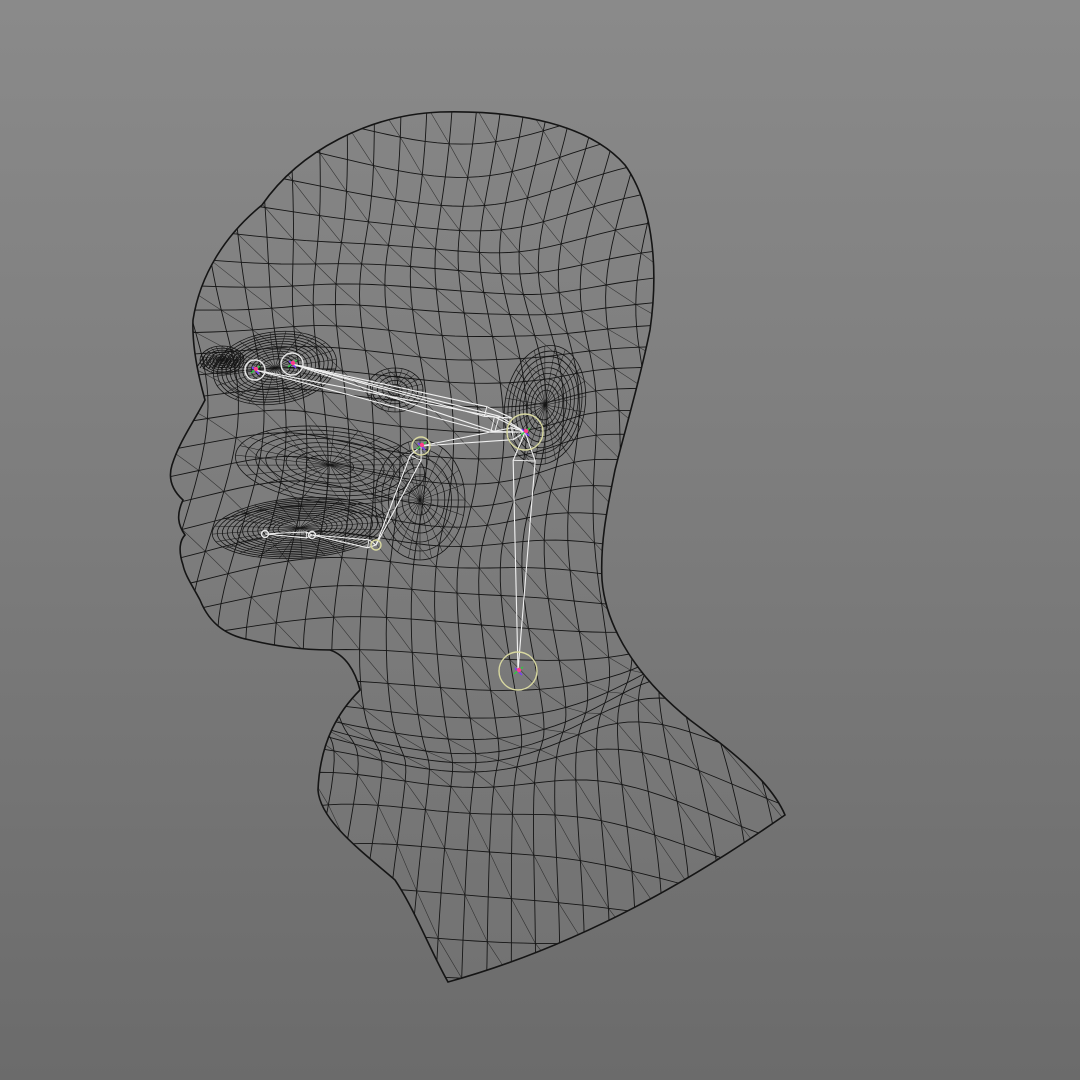 This screenshot has height=1080, width=1080. Describe the element at coordinates (172, 529) in the screenshot. I see `mesh-edge-column` at that location.